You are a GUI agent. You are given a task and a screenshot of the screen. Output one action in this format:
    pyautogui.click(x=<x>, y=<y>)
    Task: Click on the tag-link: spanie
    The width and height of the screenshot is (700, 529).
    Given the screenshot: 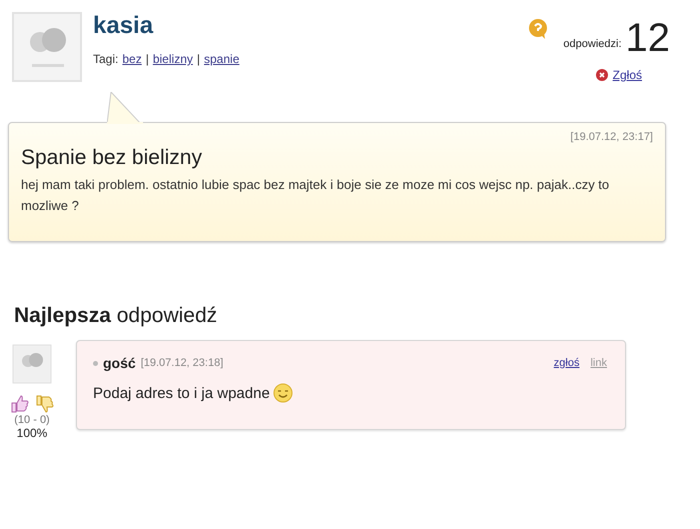 What is the action you would take?
    pyautogui.click(x=222, y=59)
    